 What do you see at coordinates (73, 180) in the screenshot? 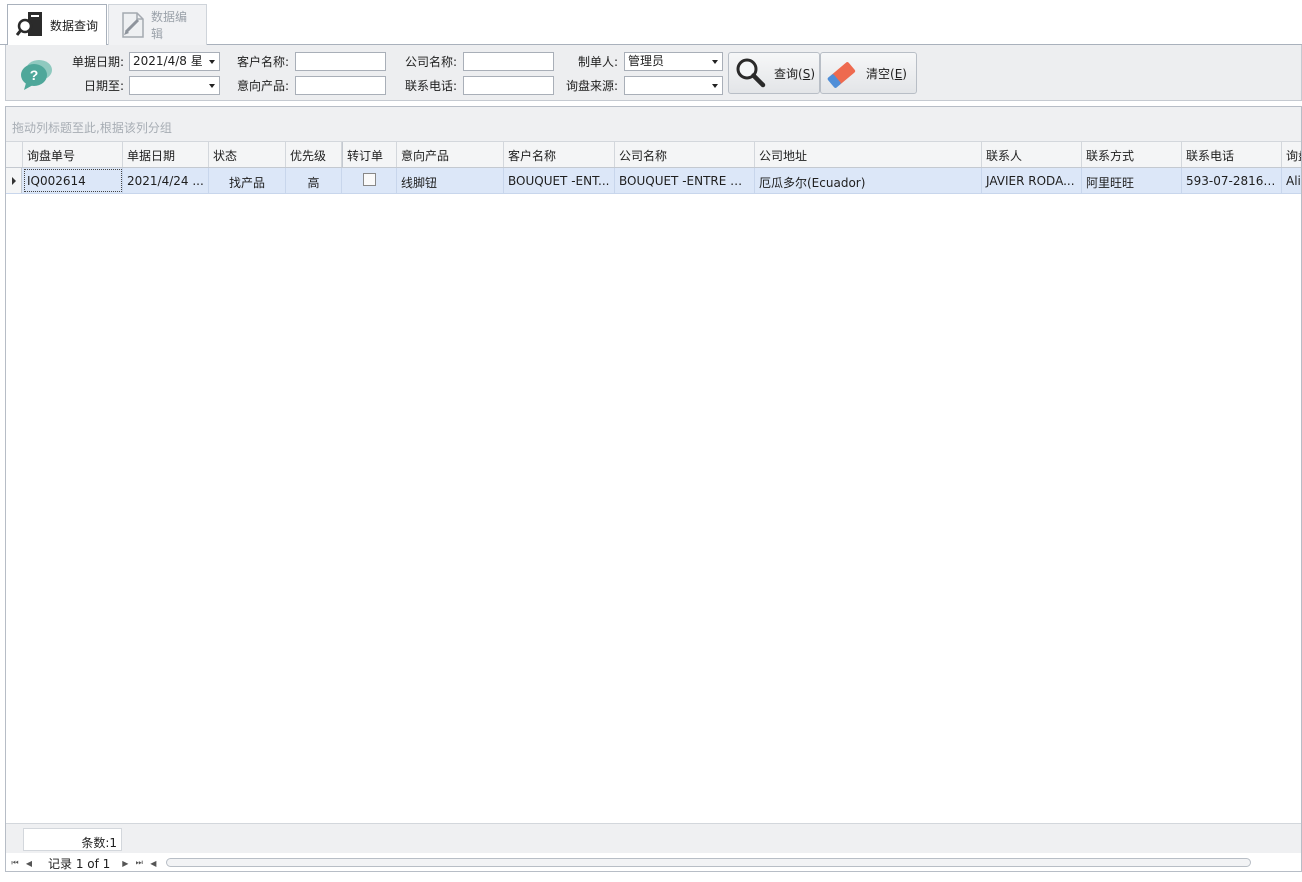
I see `cell-inquiry-no: IQ002614` at bounding box center [73, 180].